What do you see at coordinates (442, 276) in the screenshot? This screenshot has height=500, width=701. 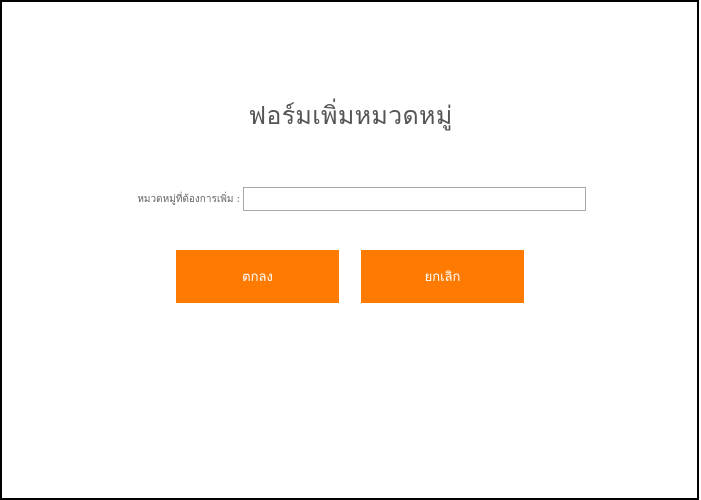 I see `cancel-button: ยกเลิก` at bounding box center [442, 276].